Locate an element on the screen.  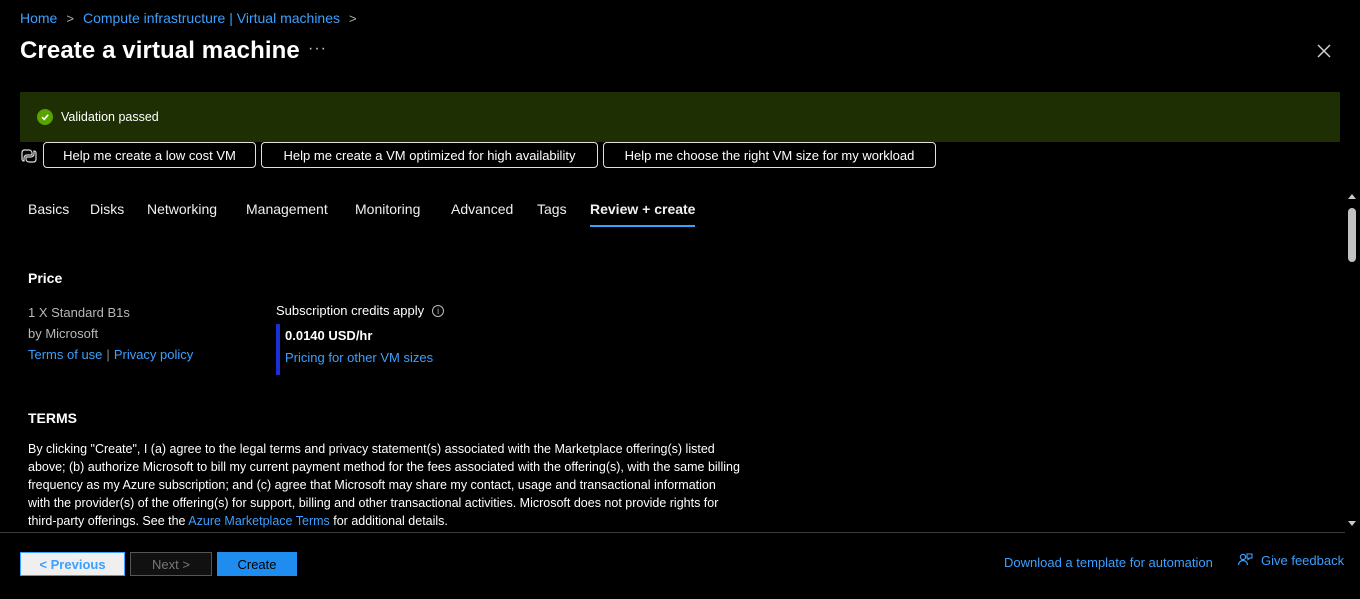
page-title: Create a virtual machine is located at coordinates (160, 50).